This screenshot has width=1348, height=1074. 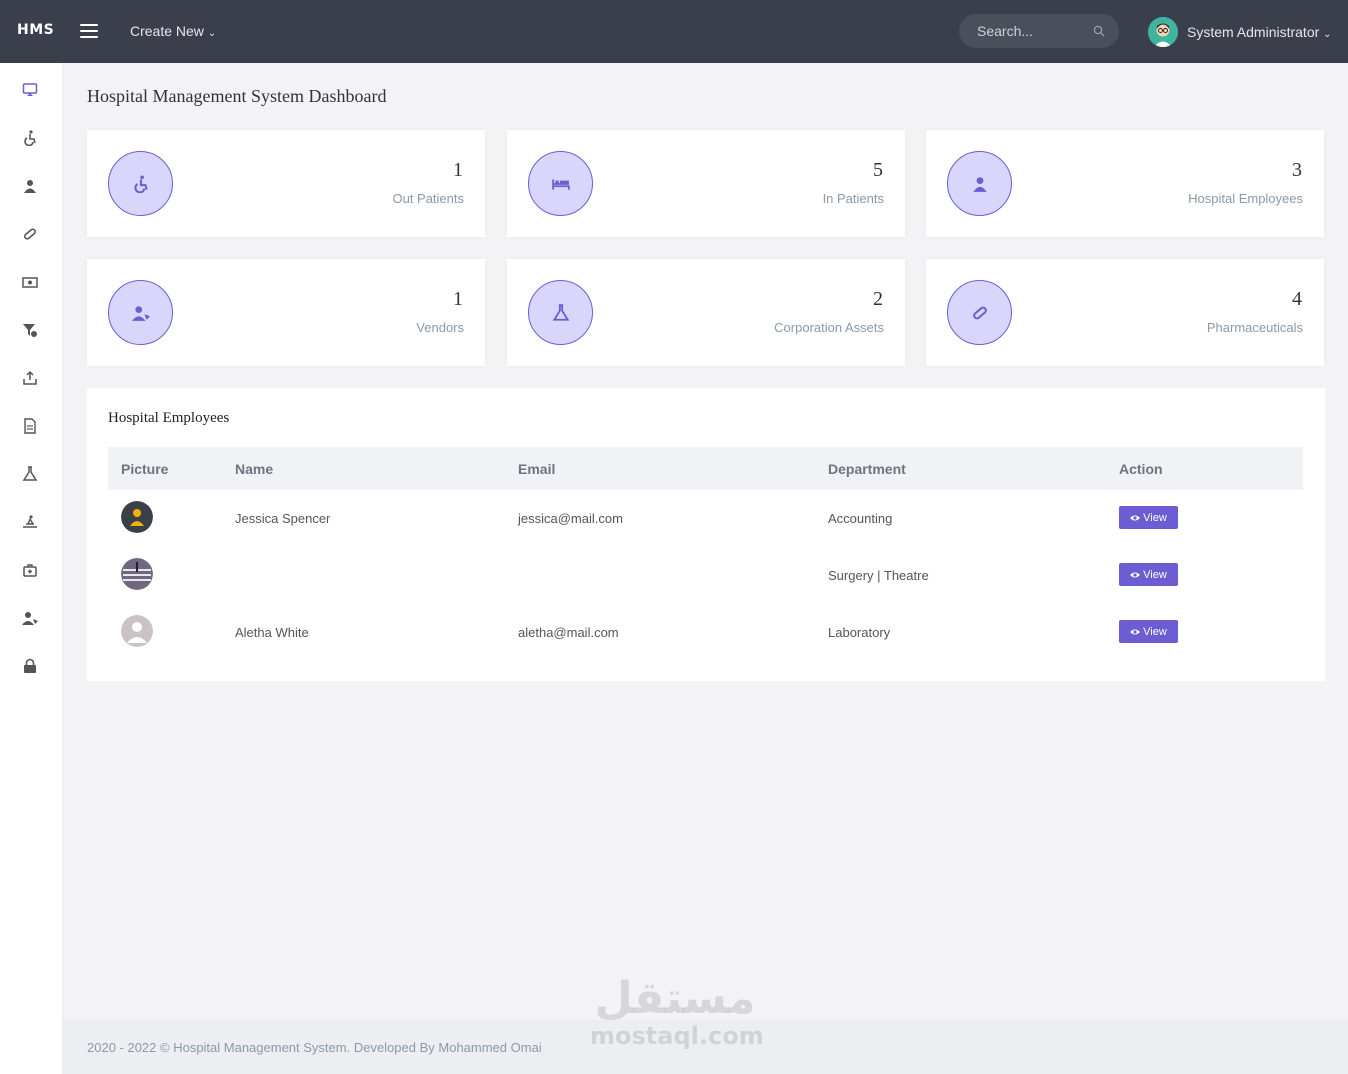 I want to click on employee-department: Surgery | Theatre, so click(x=878, y=575).